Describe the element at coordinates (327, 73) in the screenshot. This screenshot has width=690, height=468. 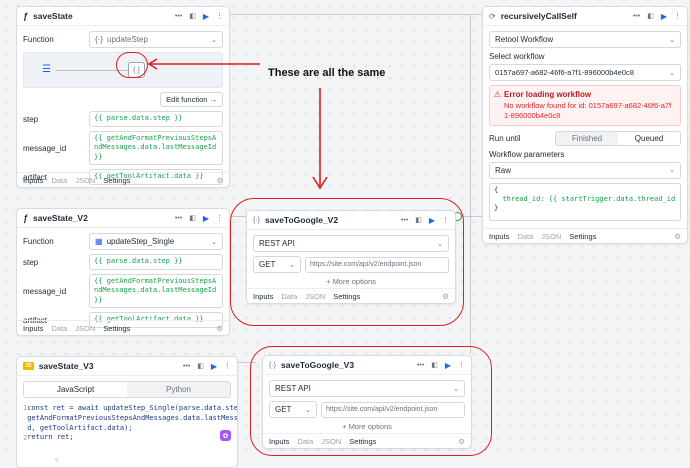
I see `annotation-text: These are all the same` at that location.